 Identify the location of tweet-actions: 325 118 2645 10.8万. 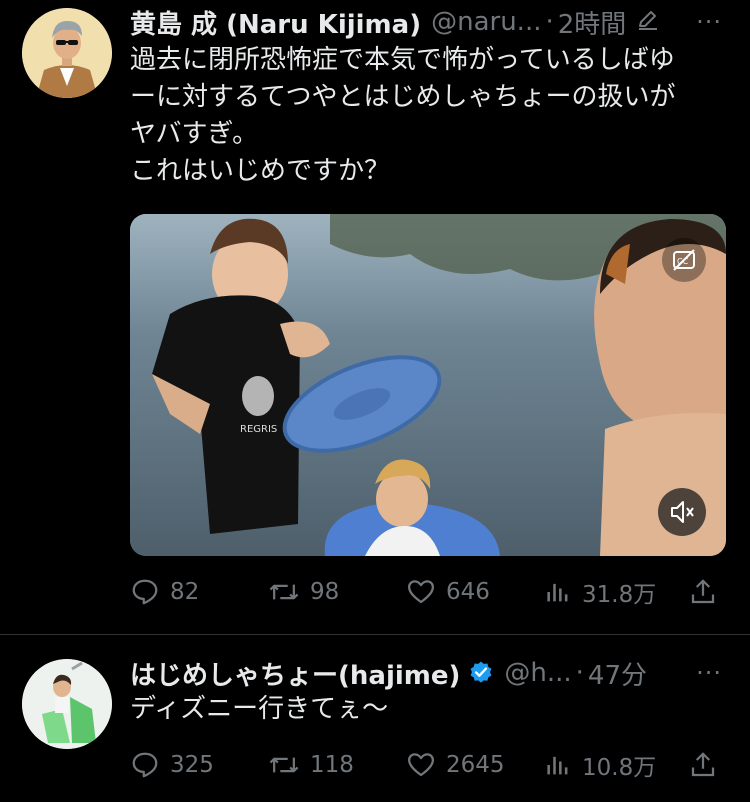
(430, 765).